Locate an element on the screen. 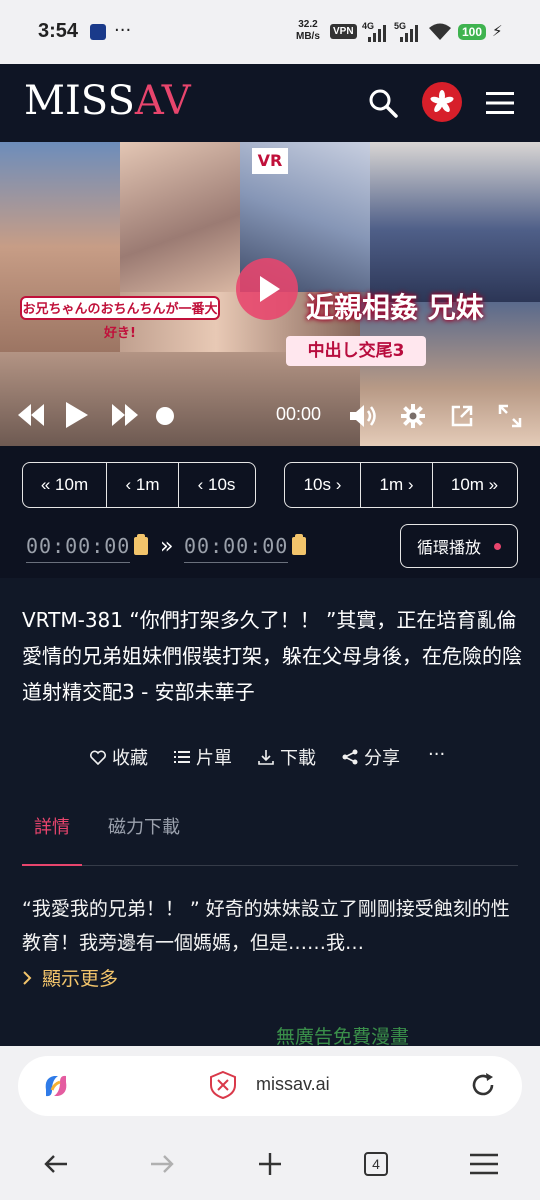 The width and height of the screenshot is (540, 1200). plus-icon is located at coordinates (270, 1164).